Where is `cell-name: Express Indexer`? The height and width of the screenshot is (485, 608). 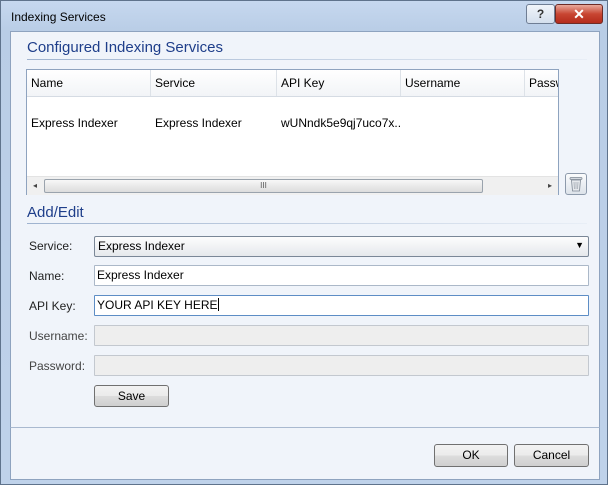
cell-name: Express Indexer is located at coordinates (74, 123).